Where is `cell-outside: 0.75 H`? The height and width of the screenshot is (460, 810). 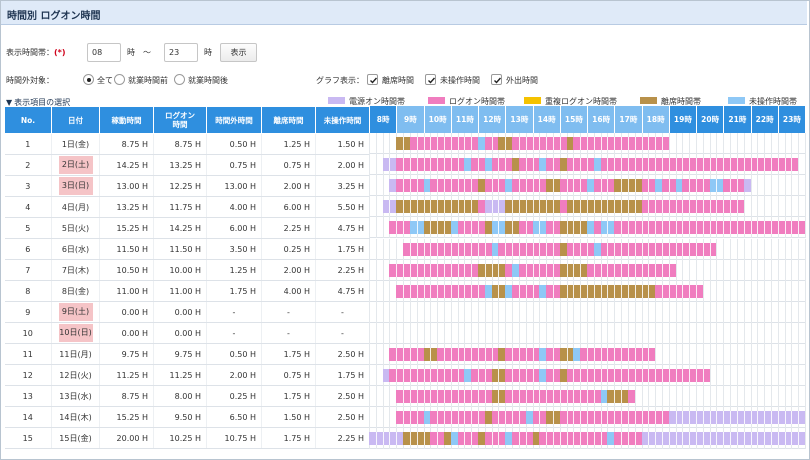 cell-outside: 0.75 H is located at coordinates (234, 165).